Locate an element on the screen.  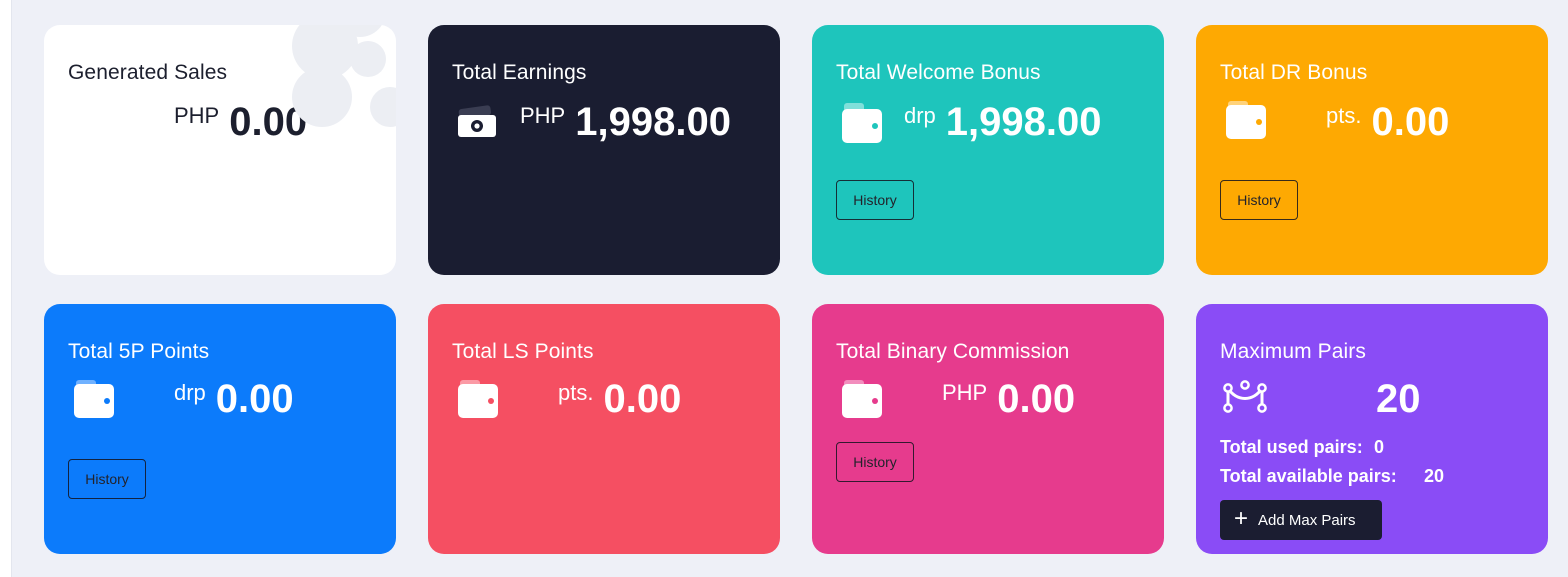
welcome-bonus-card: Total Welcome Bonus drp 1,998.00 History is located at coordinates (988, 150).